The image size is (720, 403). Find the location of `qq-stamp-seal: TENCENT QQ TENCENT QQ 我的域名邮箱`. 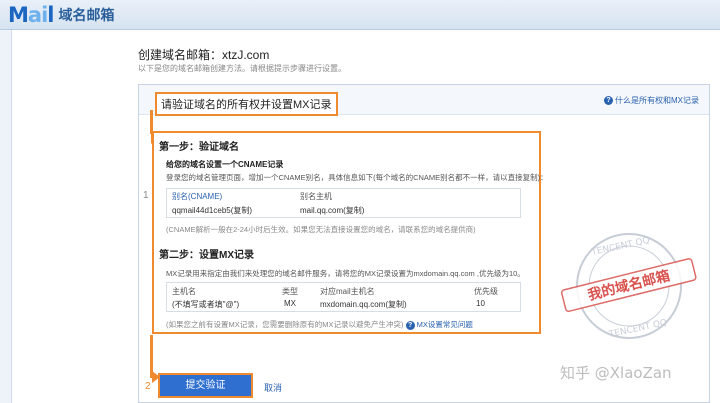

qq-stamp-seal: TENCENT QQ TENCENT QQ 我的域名邮箱 is located at coordinates (628, 286).